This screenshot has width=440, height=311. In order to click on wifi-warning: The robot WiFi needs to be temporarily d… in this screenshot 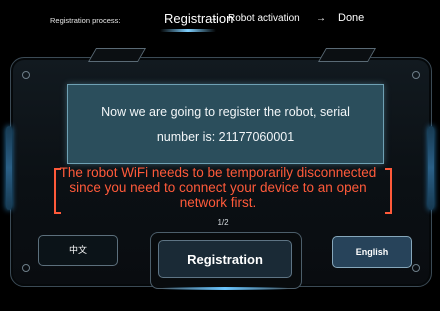, I will do `click(218, 187)`.